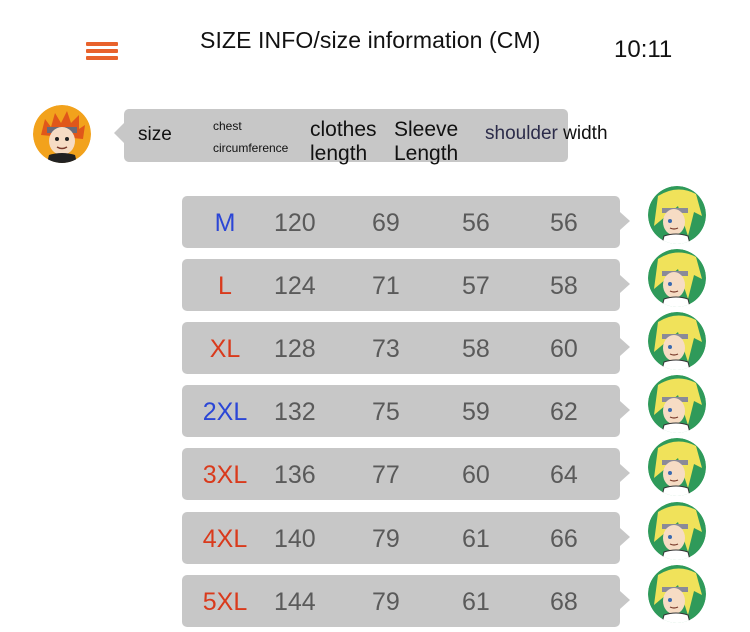  Describe the element at coordinates (295, 349) in the screenshot. I see `chest-value: 128` at that location.